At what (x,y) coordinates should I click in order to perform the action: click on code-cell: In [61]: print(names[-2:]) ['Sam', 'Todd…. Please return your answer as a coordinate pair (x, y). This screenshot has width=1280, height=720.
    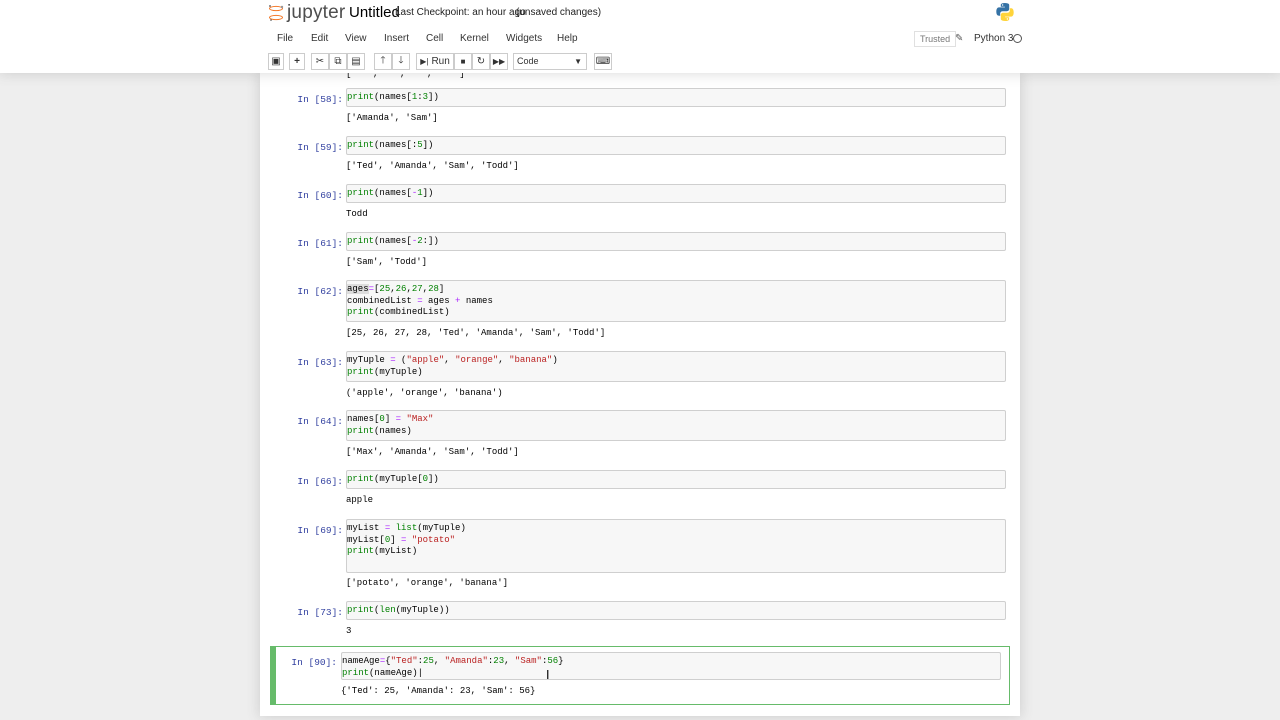
    Looking at the image, I should click on (640, 255).